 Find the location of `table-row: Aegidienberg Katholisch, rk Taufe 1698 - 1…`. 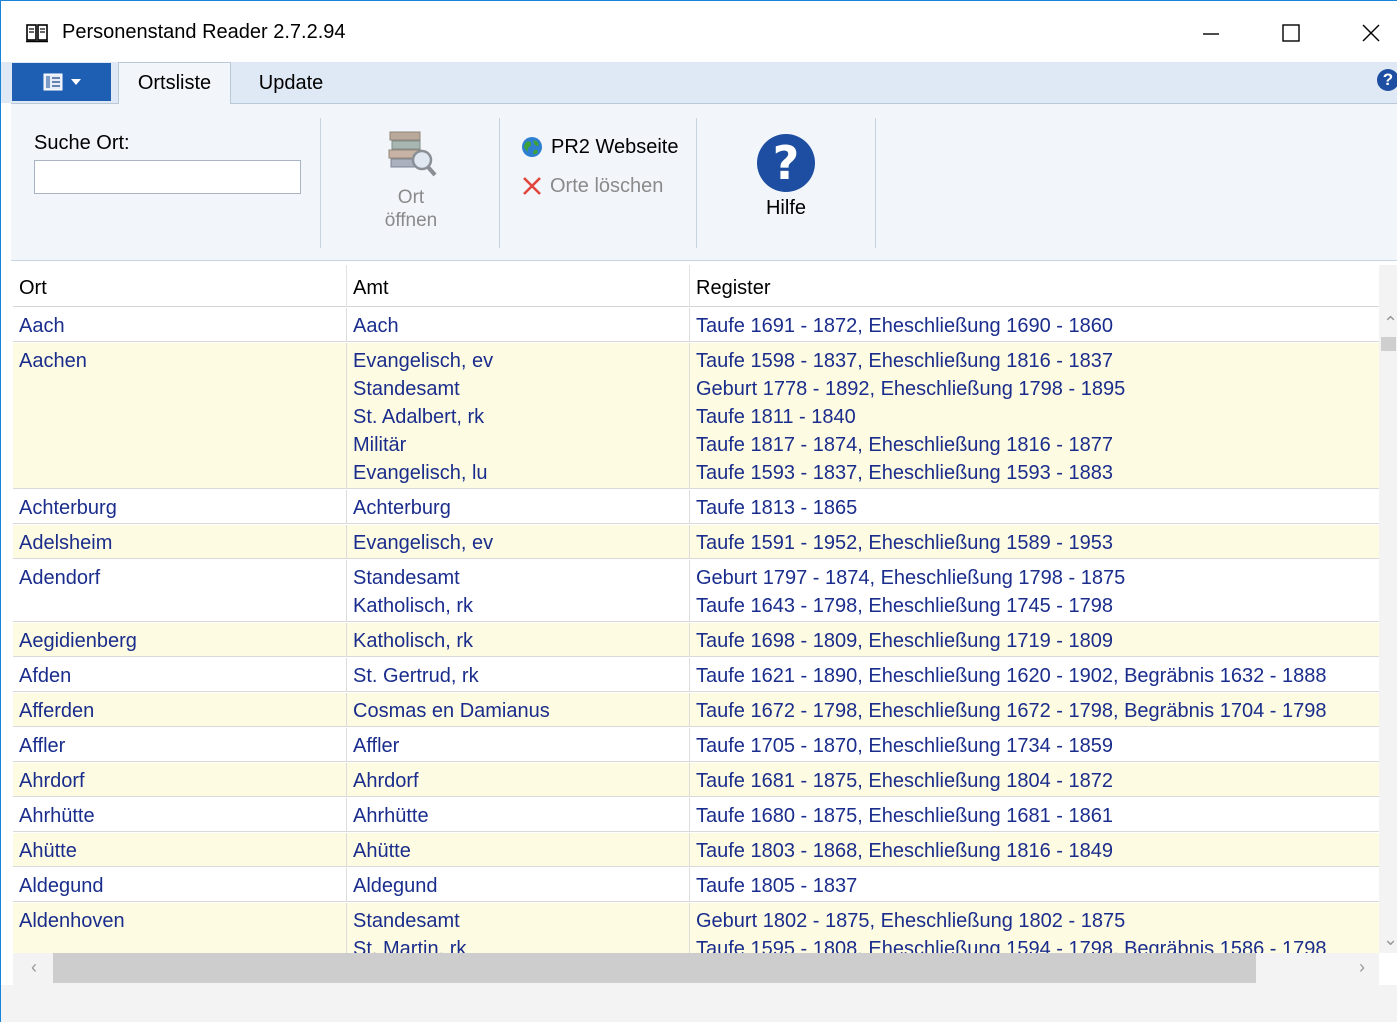

table-row: Aegidienberg Katholisch, rk Taufe 1698 - 1… is located at coordinates (696, 640).